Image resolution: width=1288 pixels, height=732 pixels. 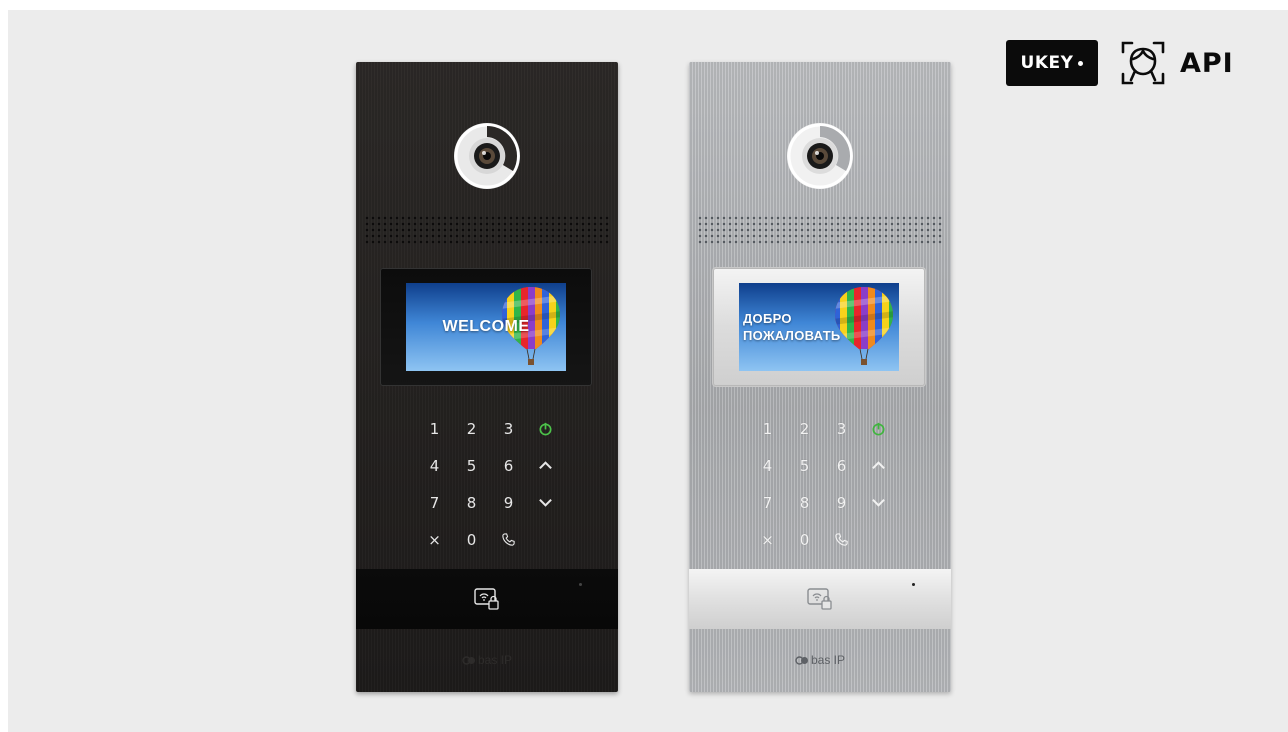 I want to click on display-screen: ДОБРО ПОЖАЛОВАТЬ, so click(x=819, y=327).